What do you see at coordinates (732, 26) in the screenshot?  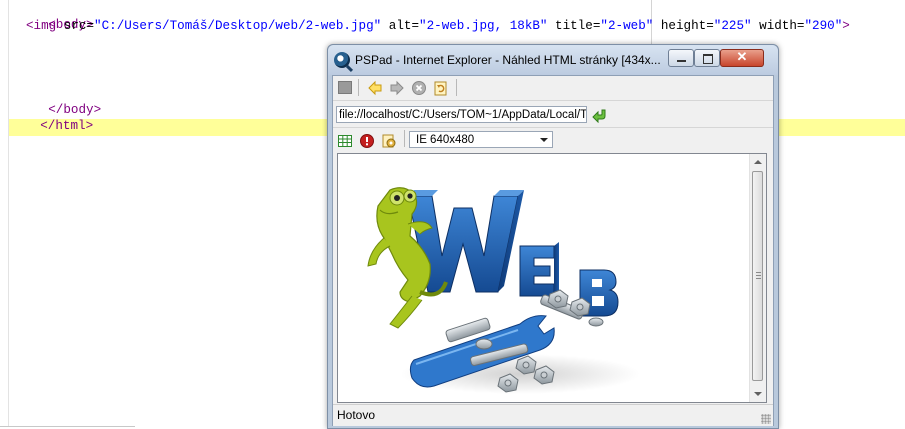 I see `code-height-value: "225"` at bounding box center [732, 26].